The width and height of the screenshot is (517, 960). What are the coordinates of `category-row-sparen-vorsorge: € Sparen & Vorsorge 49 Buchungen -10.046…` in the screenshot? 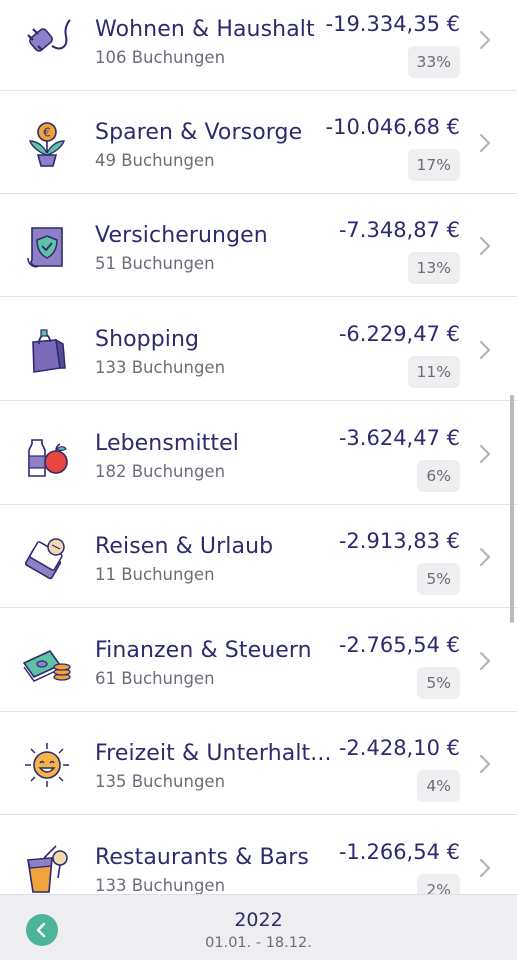 It's located at (258, 142).